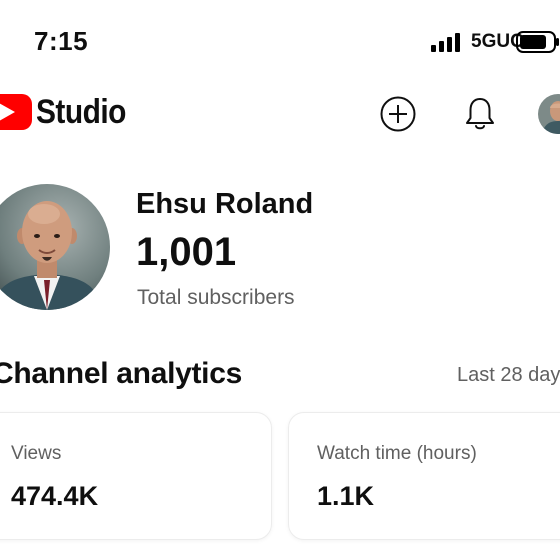  What do you see at coordinates (445, 42) in the screenshot?
I see `signal-strength-icon` at bounding box center [445, 42].